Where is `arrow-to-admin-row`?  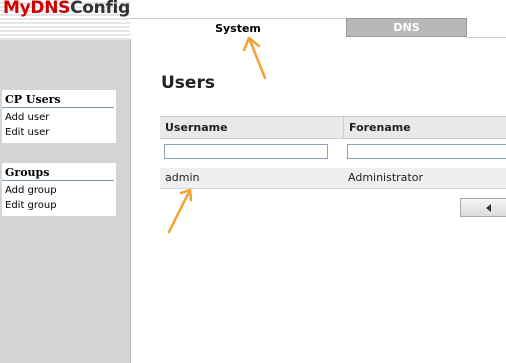 arrow-to-admin-row is located at coordinates (180, 211).